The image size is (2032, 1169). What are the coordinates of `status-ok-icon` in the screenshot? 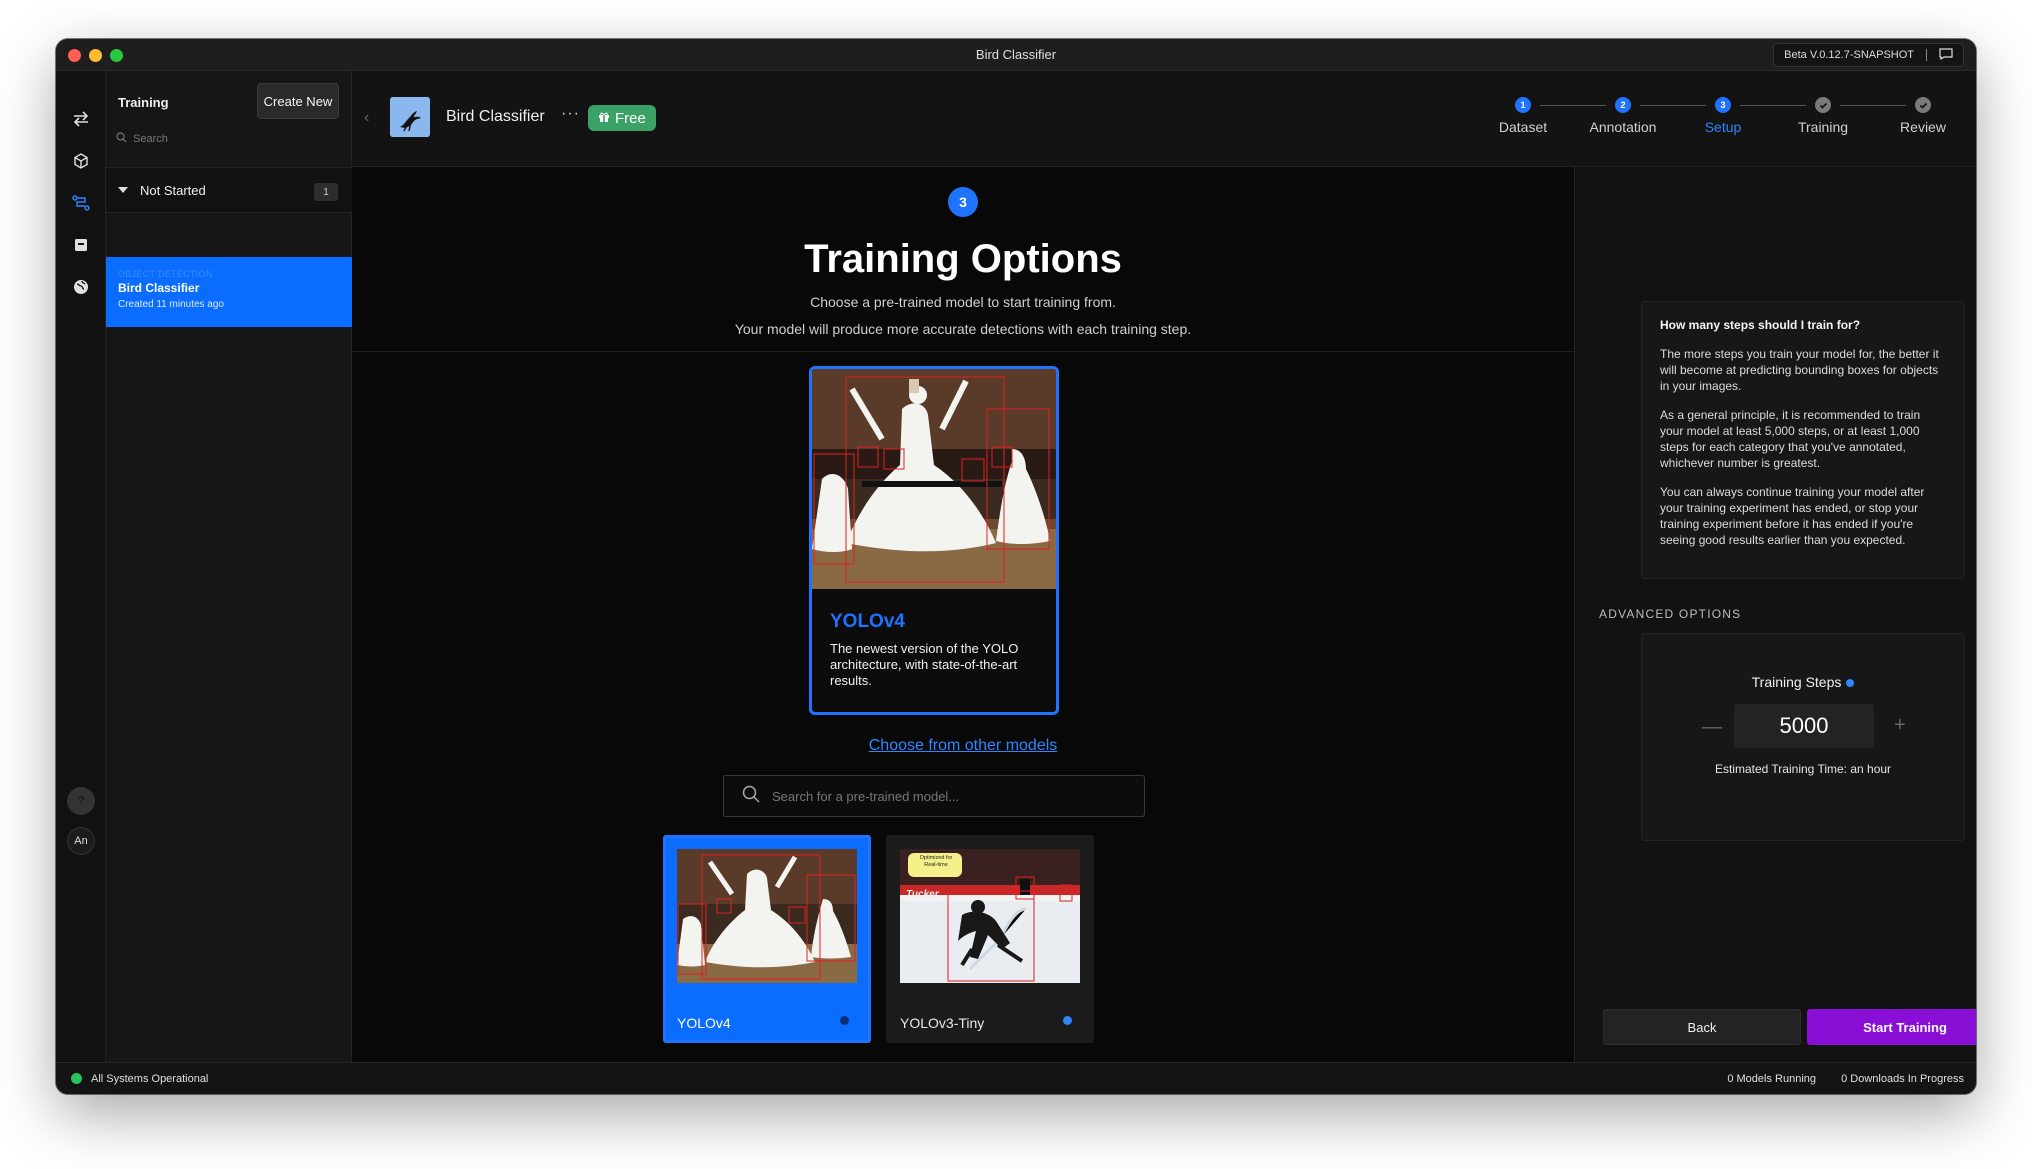 It's located at (76, 1078).